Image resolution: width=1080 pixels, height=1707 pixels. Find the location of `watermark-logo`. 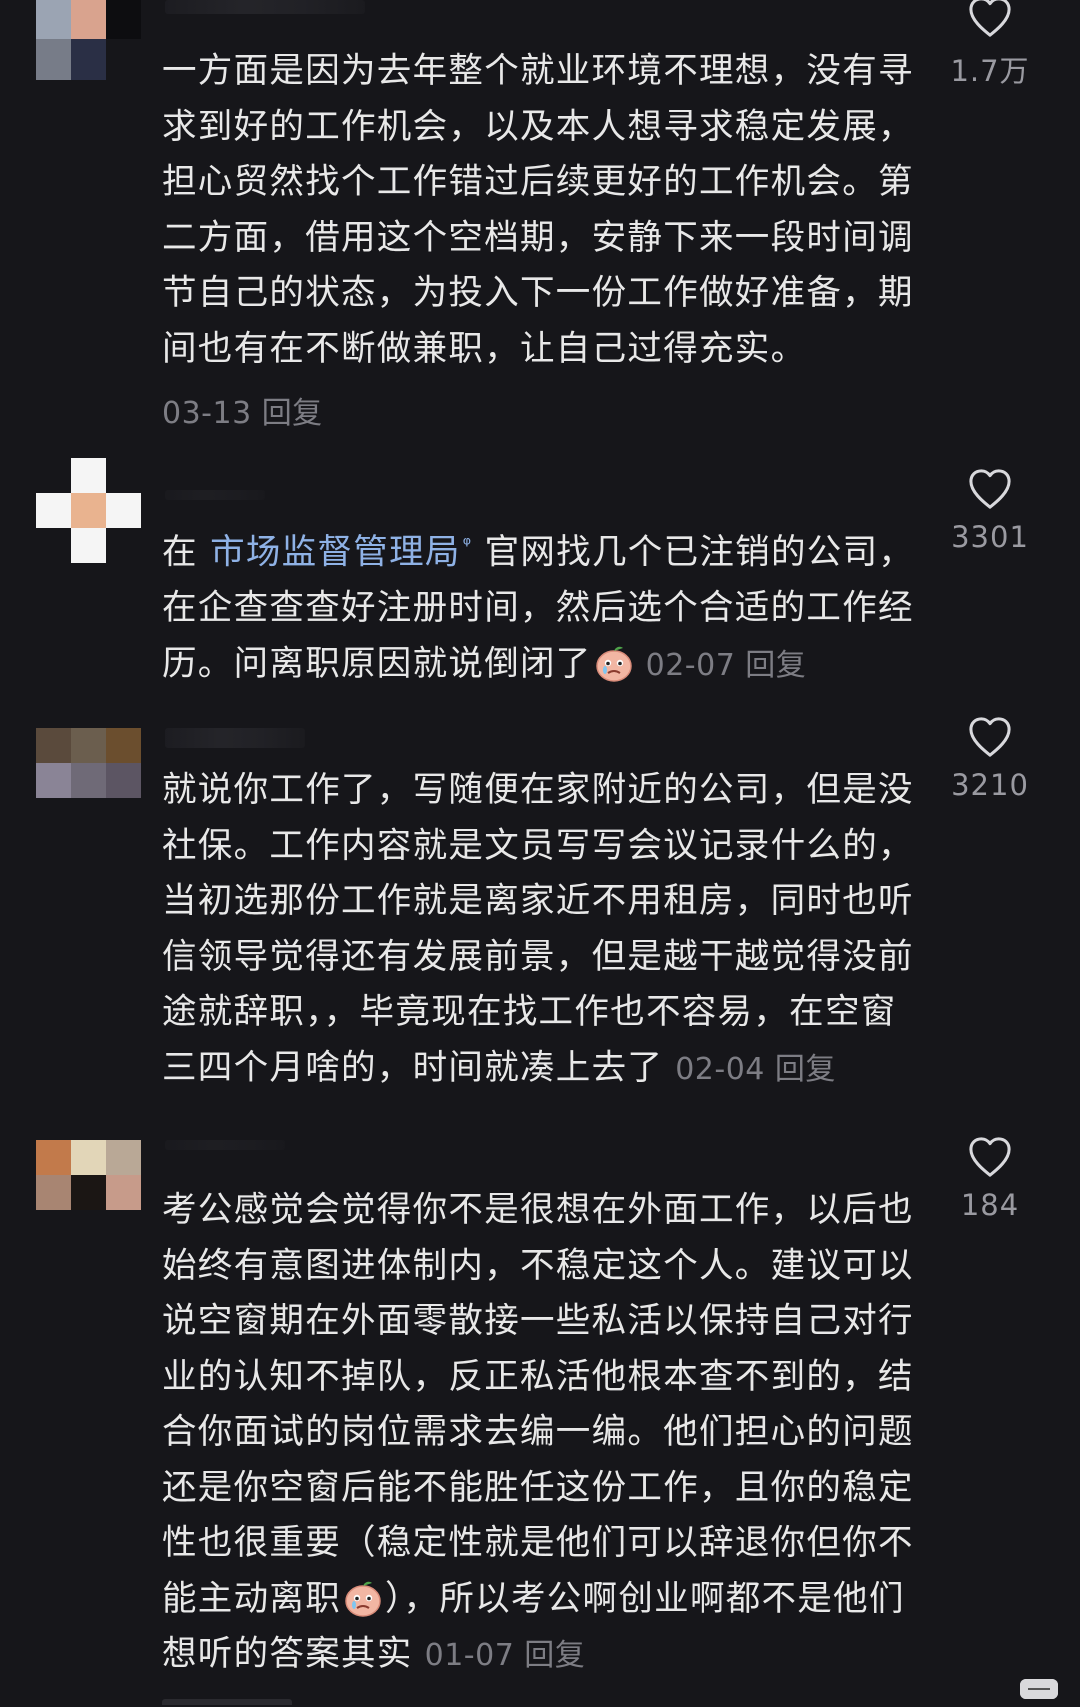

watermark-logo is located at coordinates (1039, 1689).